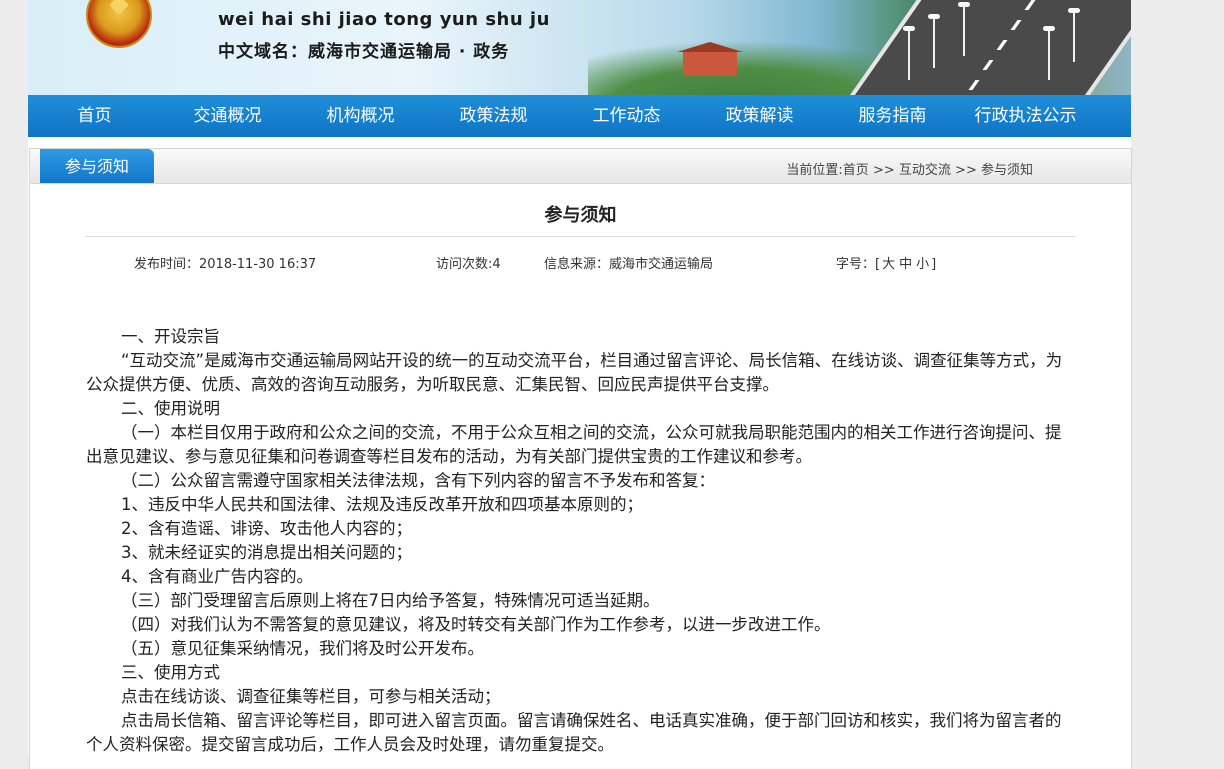 Image resolution: width=1224 pixels, height=769 pixels. Describe the element at coordinates (360, 116) in the screenshot. I see `nav-organization: 机构概况` at that location.